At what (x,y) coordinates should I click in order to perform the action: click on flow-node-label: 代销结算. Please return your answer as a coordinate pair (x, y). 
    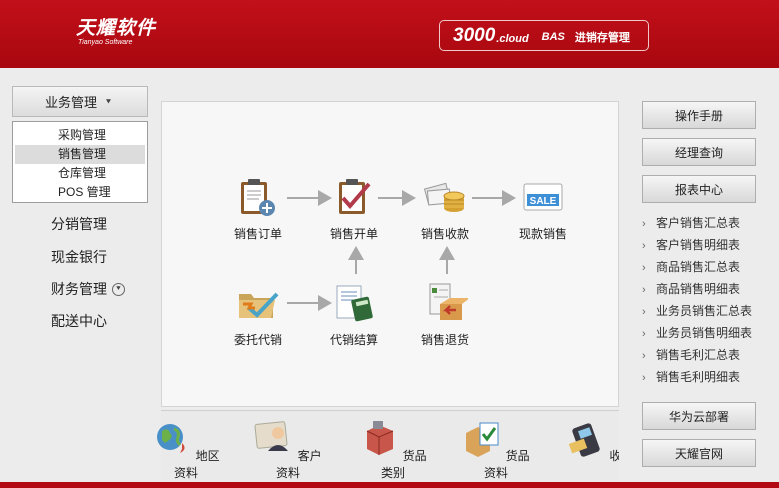
    Looking at the image, I should click on (353, 340).